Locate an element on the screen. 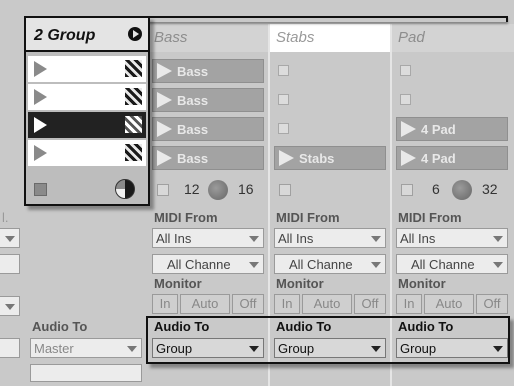 The image size is (514, 386). group-audio-to-chooser: Master is located at coordinates (86, 348).